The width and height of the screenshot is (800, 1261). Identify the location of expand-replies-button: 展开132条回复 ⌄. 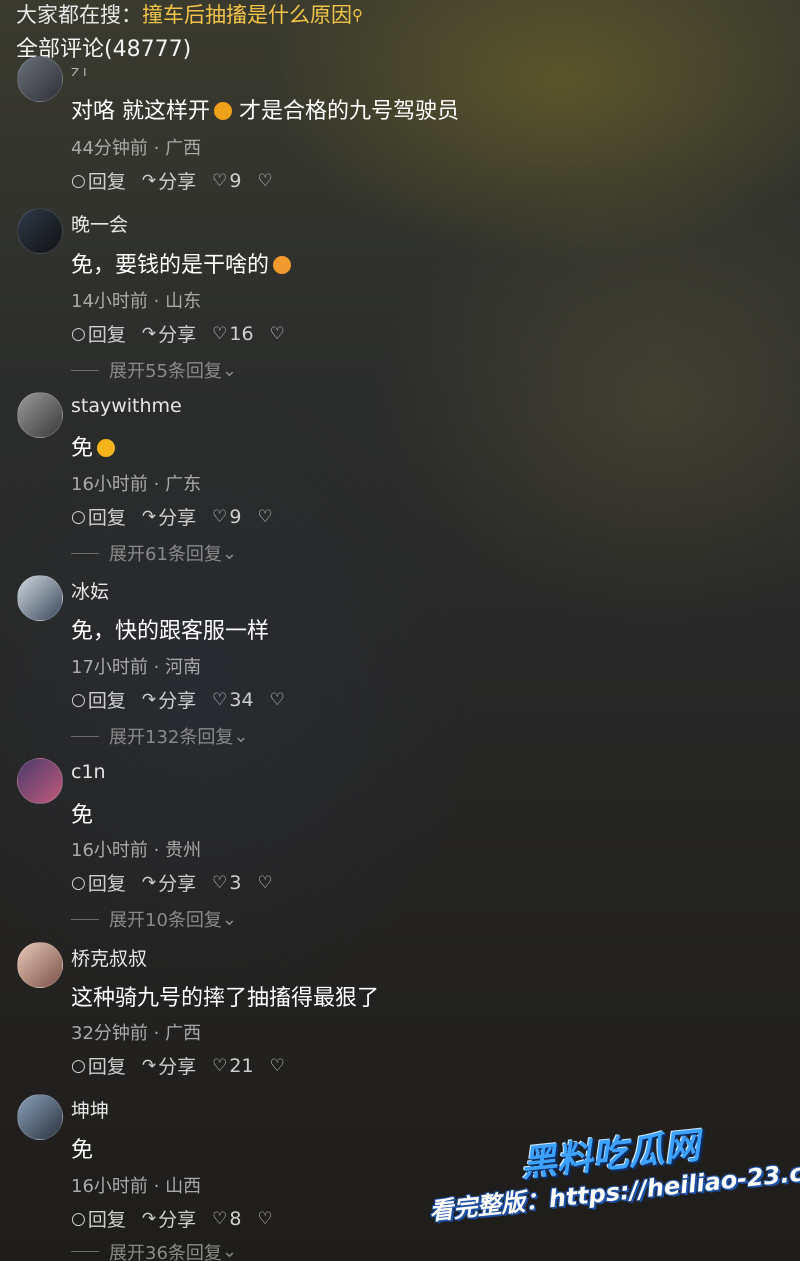
(159, 736).